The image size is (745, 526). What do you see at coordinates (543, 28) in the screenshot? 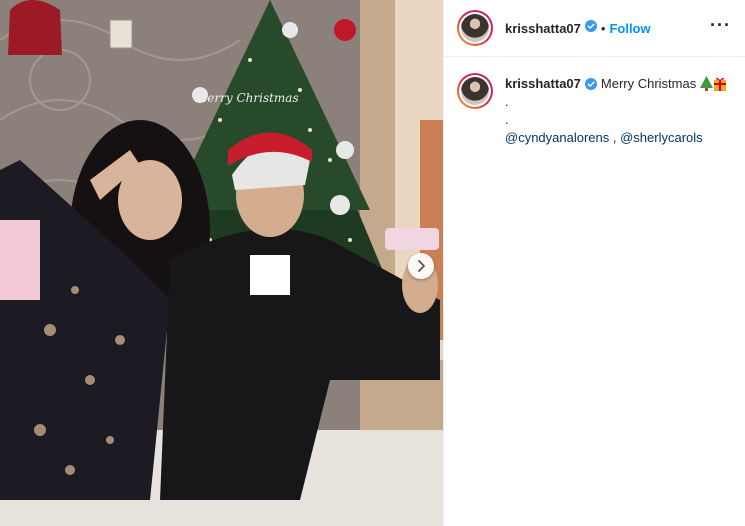
I see `header-username: krisshatta07` at bounding box center [543, 28].